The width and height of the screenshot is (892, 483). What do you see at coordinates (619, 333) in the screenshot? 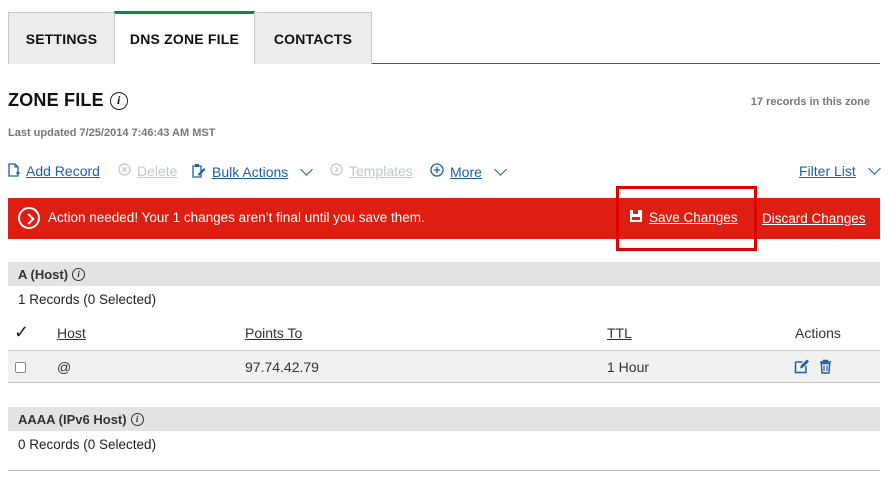
I see `column-header-ttl: TTL` at bounding box center [619, 333].